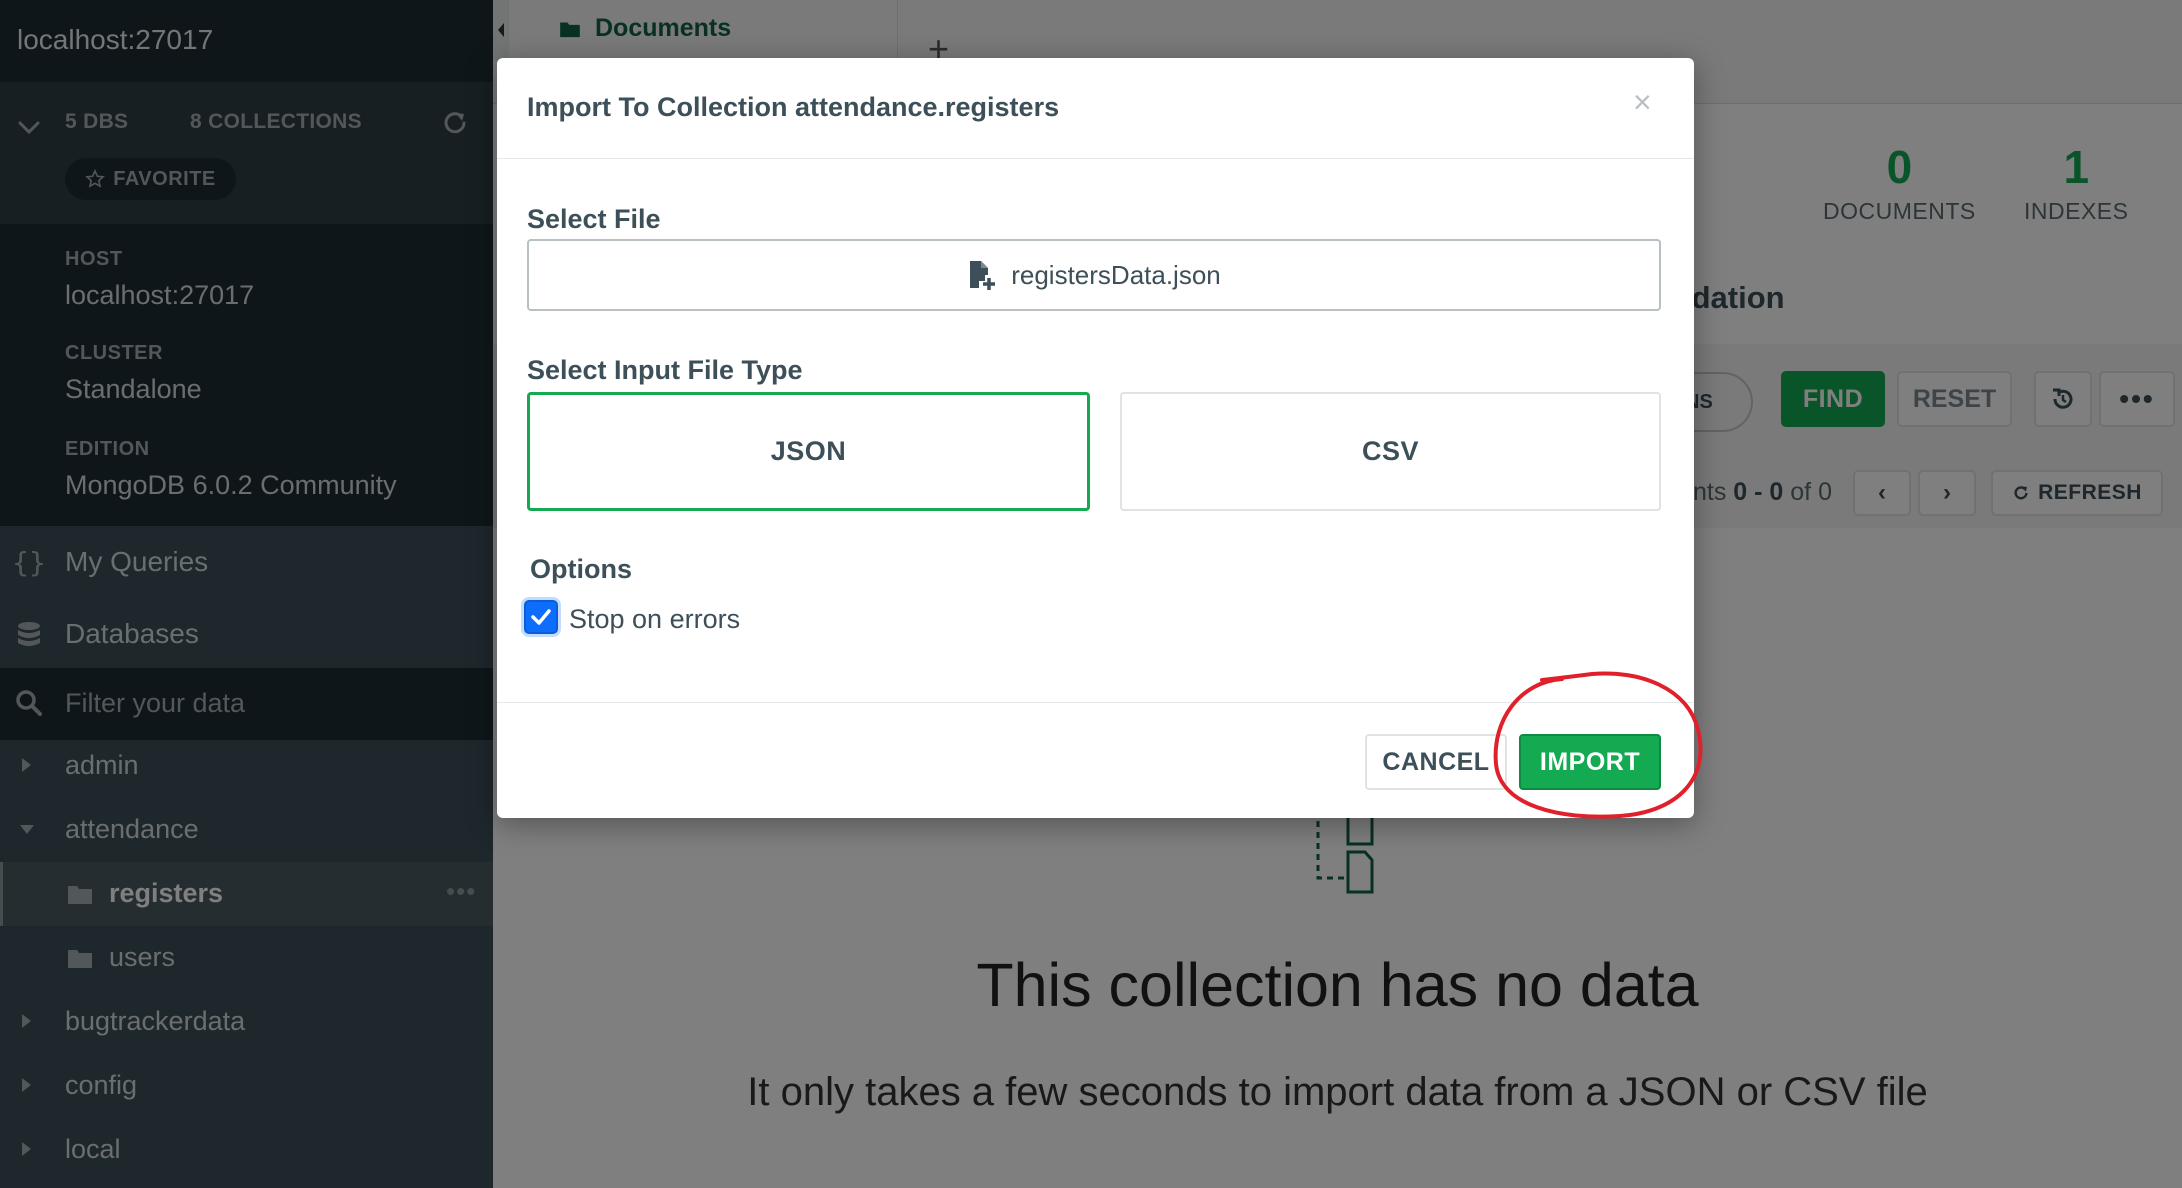  I want to click on select-type-label: Select Input File Type, so click(665, 370).